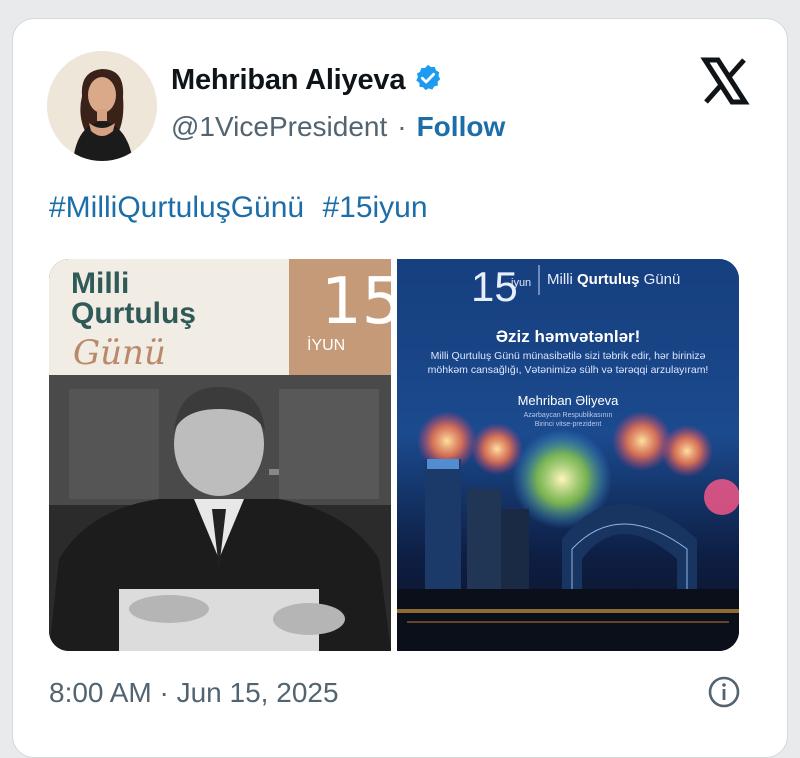 The height and width of the screenshot is (758, 800). Describe the element at coordinates (568, 400) in the screenshot. I see `signature-name: Mehriban Əliyeva` at that location.